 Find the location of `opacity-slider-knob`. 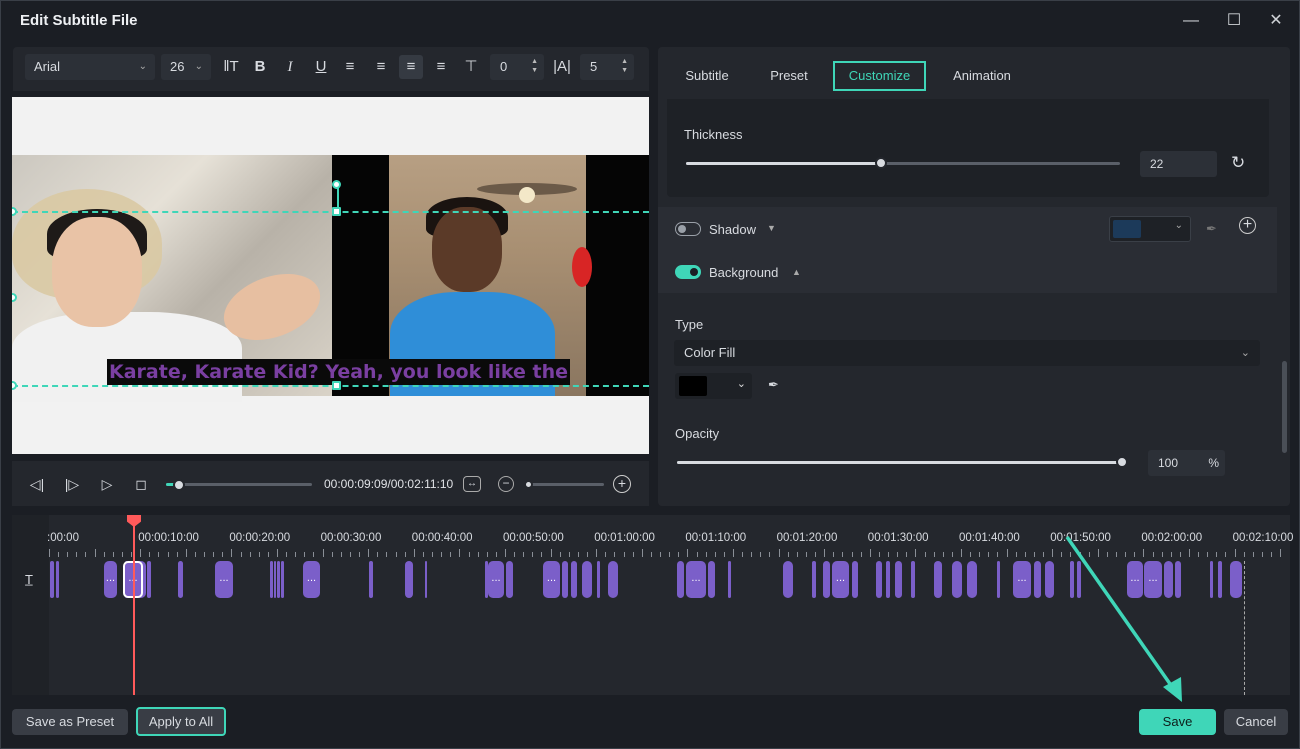

opacity-slider-knob is located at coordinates (1122, 462).